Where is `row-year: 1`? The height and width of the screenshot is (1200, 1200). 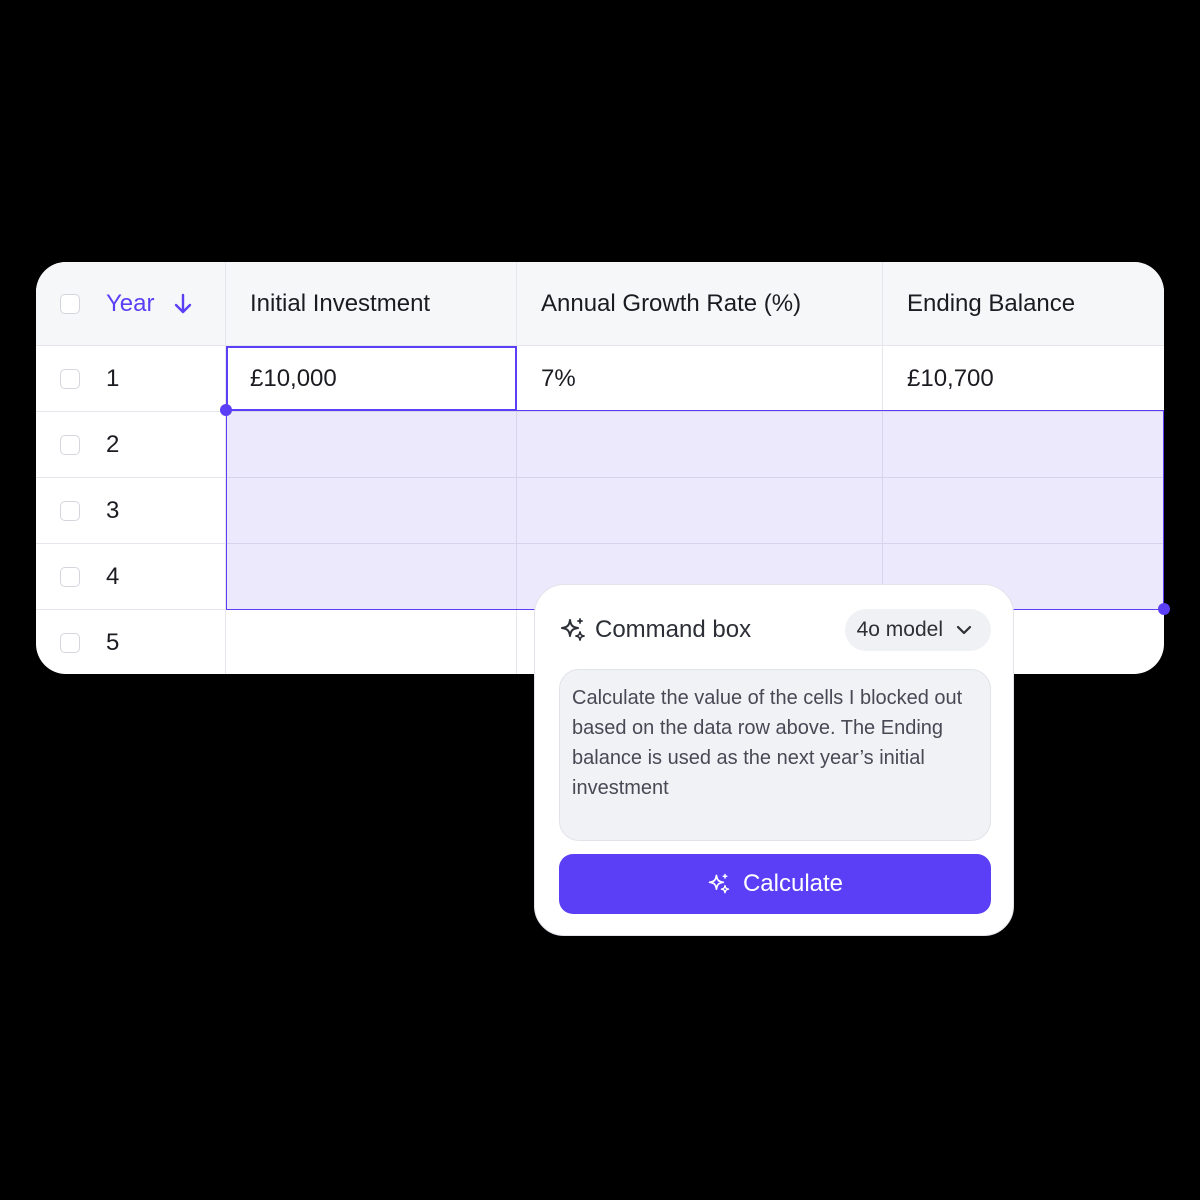
row-year: 1 is located at coordinates (113, 378).